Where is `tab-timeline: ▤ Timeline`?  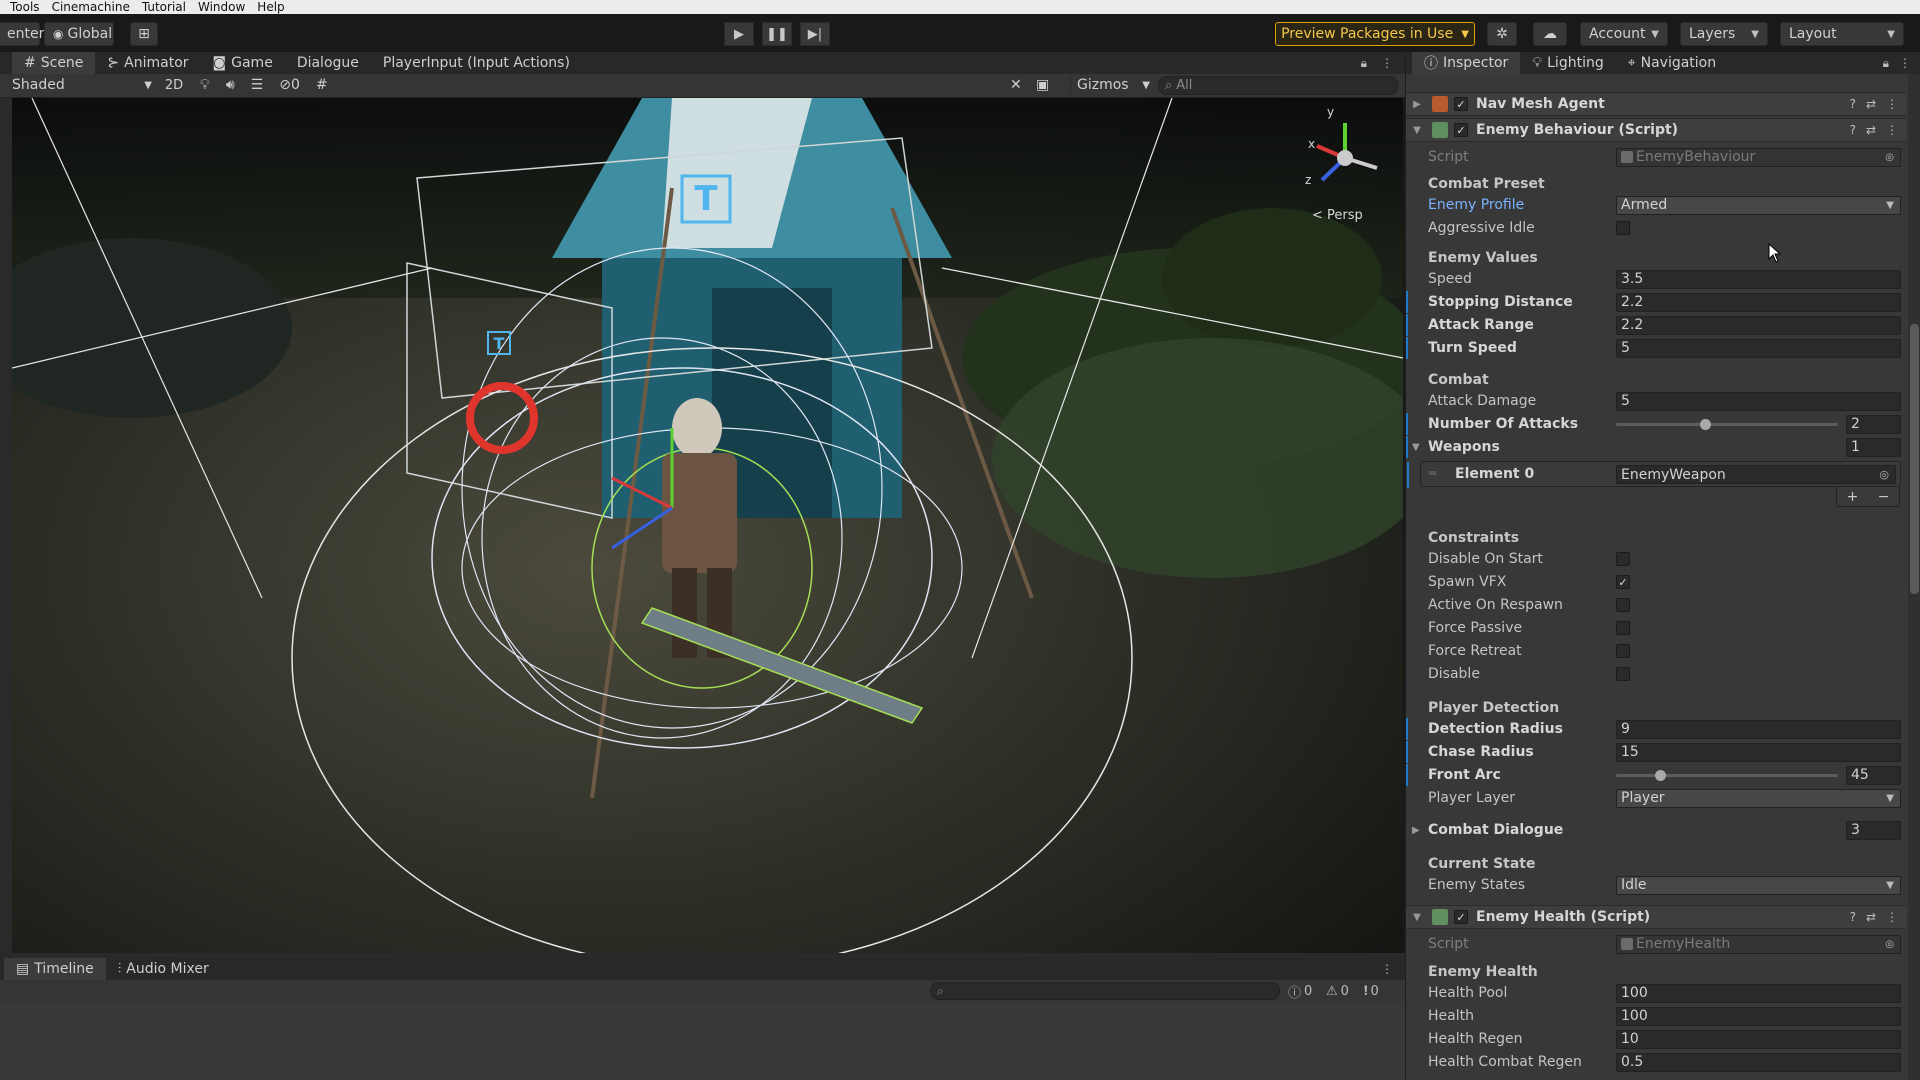 tab-timeline: ▤ Timeline is located at coordinates (55, 969).